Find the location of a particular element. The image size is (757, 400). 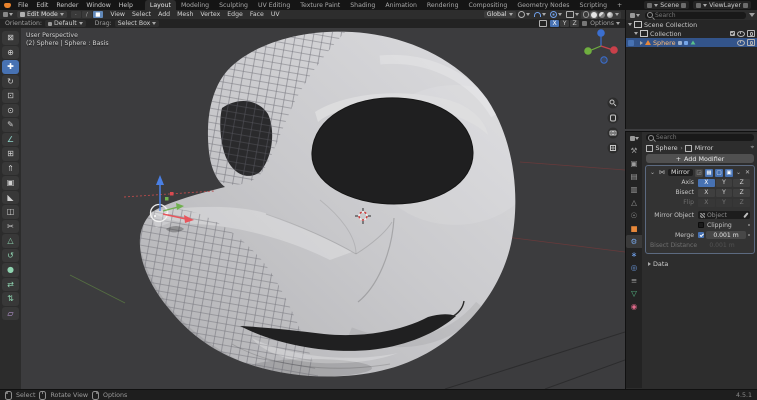

tool-inset-faces: ▣ is located at coordinates (10, 183).